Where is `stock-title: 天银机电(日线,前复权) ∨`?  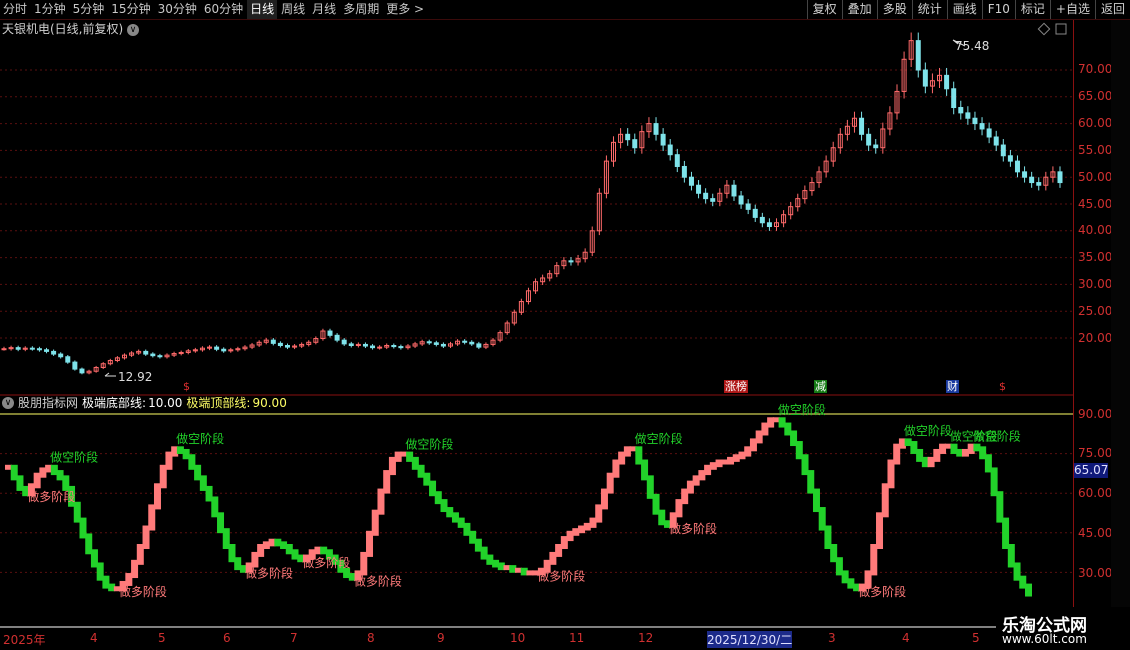 stock-title: 天银机电(日线,前复权) ∨ is located at coordinates (70, 29).